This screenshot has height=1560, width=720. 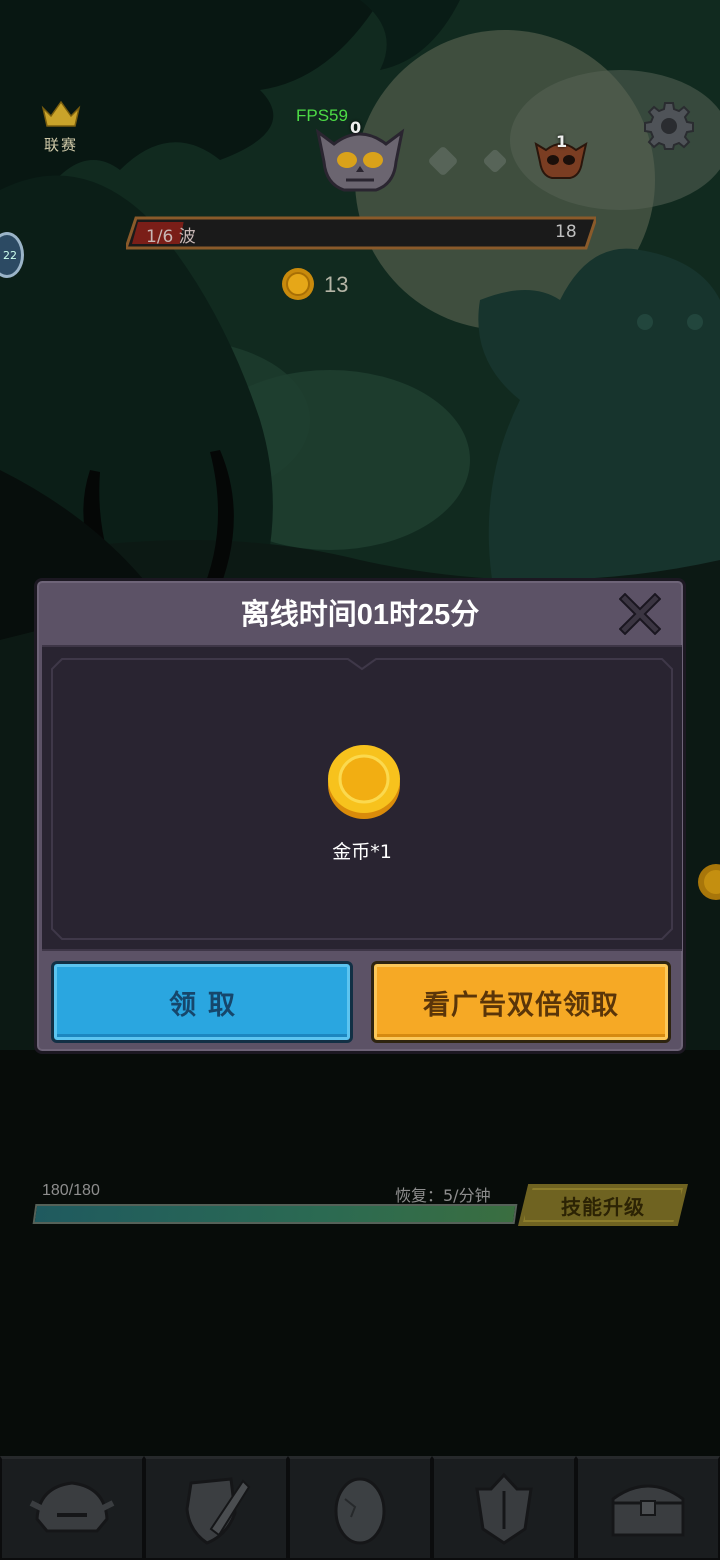 I want to click on tab-armor, so click(x=504, y=1508).